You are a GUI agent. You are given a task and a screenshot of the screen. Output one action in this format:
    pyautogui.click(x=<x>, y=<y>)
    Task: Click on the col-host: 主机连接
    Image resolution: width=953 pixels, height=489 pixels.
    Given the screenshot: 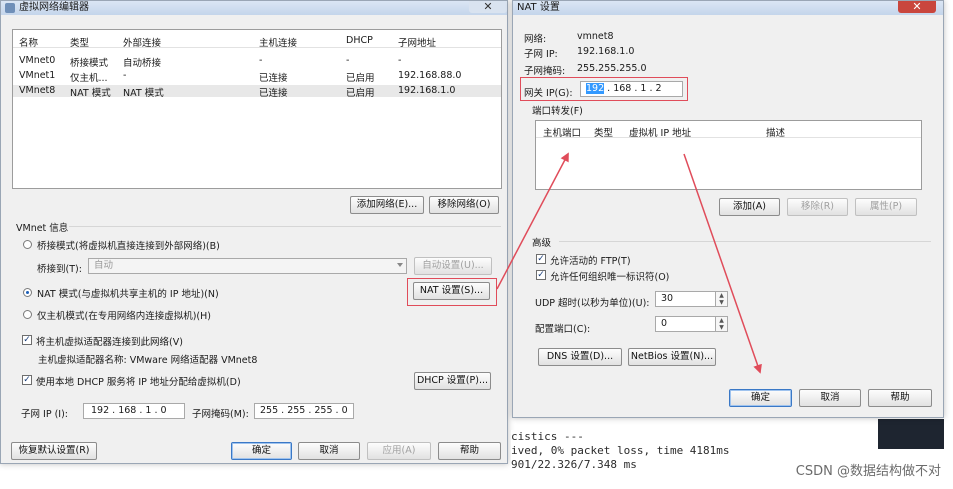 What is the action you would take?
    pyautogui.click(x=278, y=42)
    